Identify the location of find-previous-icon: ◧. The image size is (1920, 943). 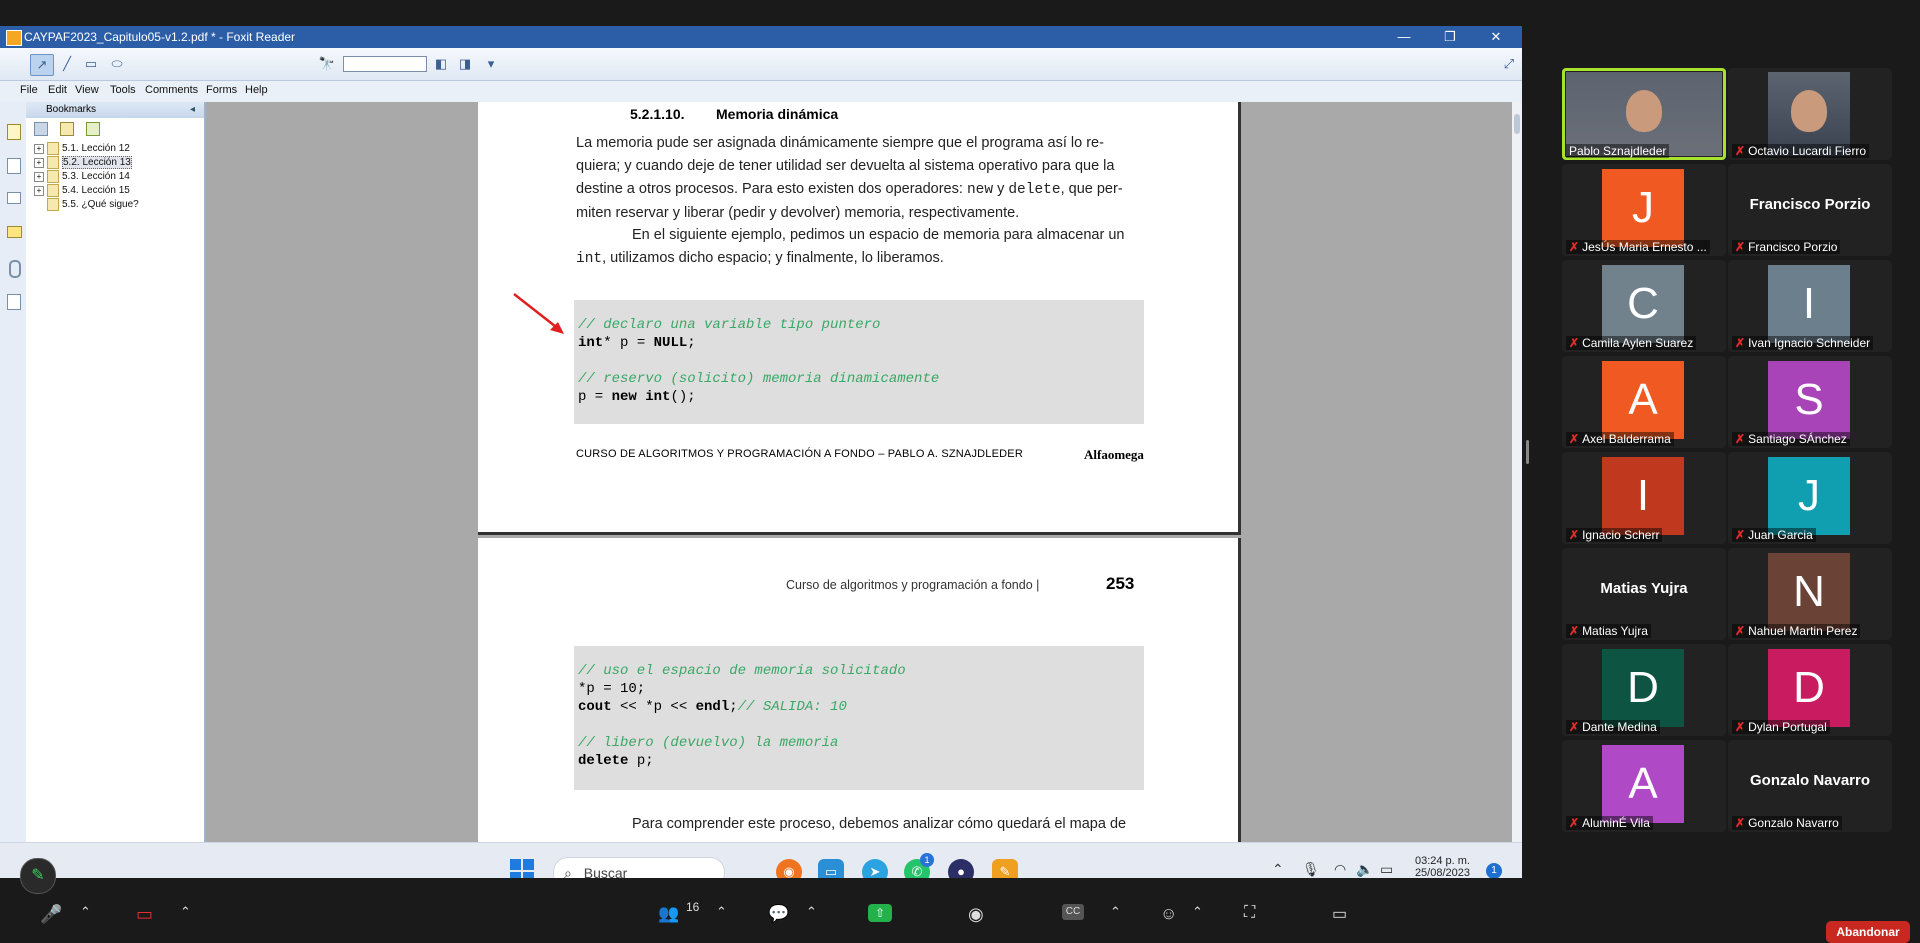
(441, 64).